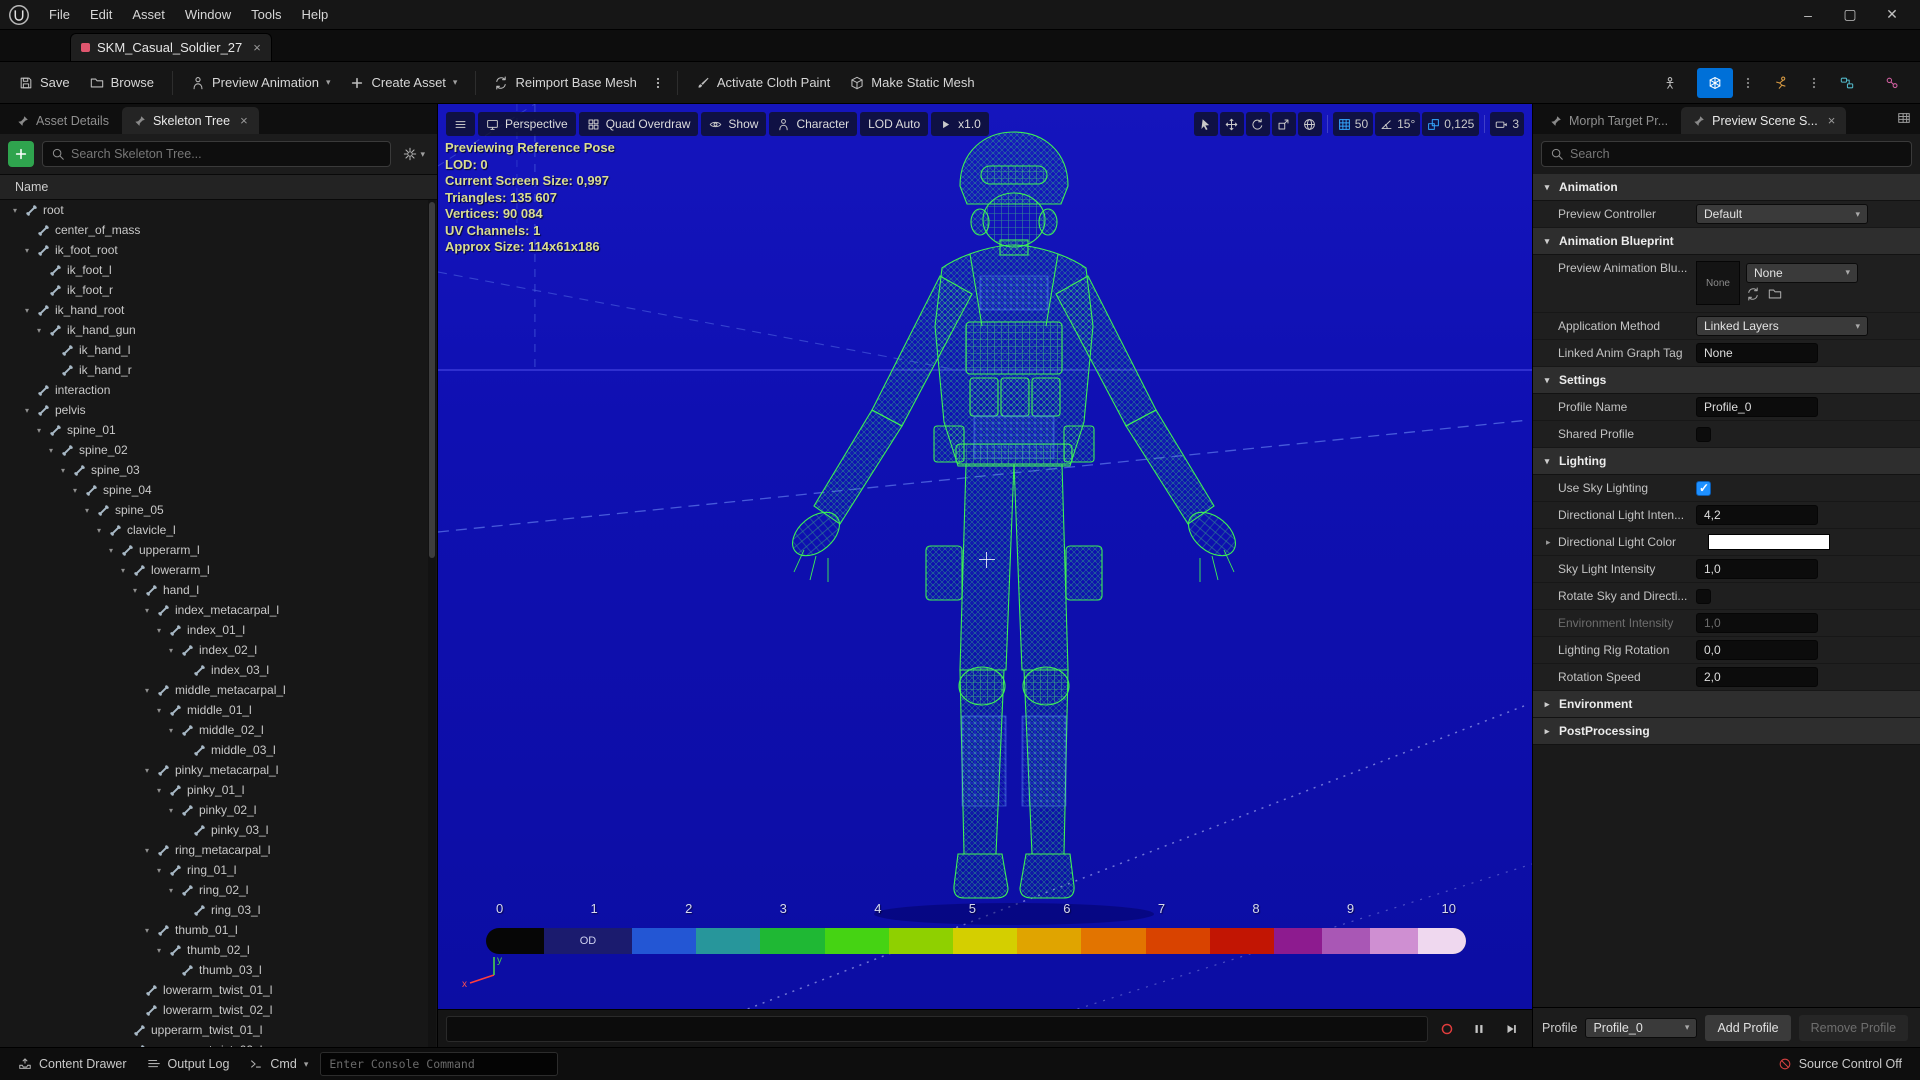 The height and width of the screenshot is (1080, 1920). I want to click on use-sky-lighting-checkbox, so click(1703, 488).